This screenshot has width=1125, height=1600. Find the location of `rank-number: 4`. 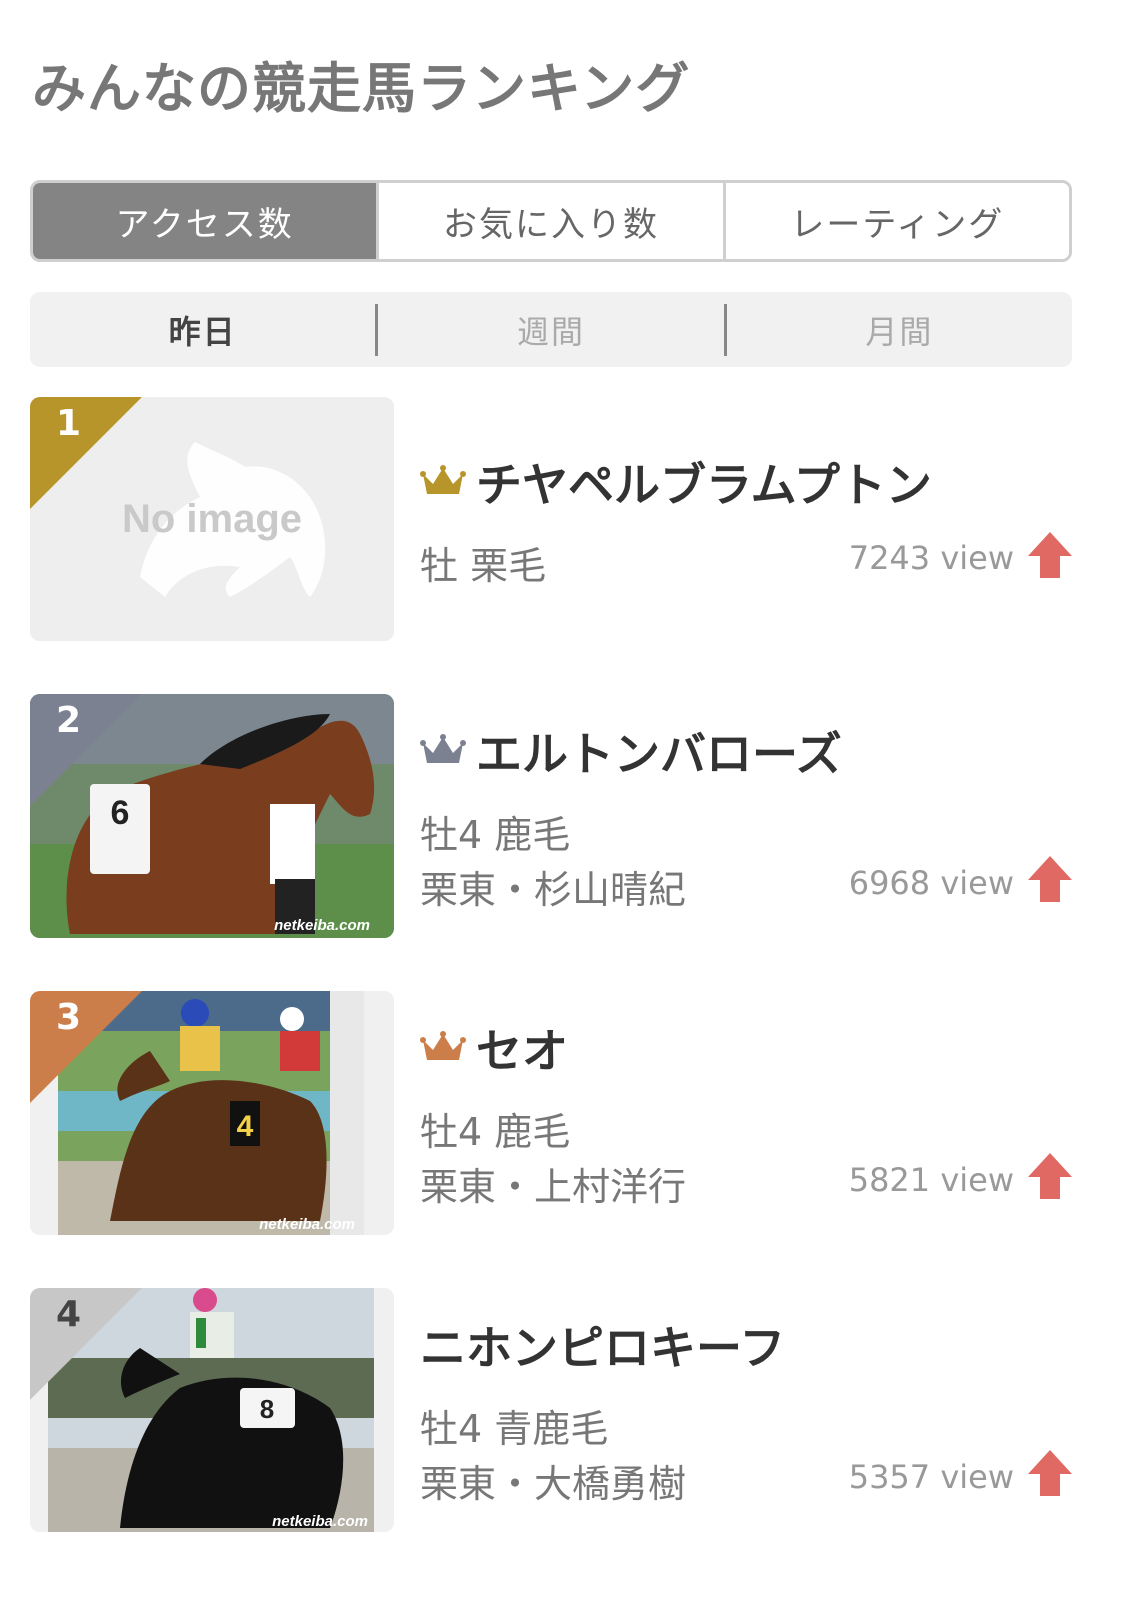

rank-number: 4 is located at coordinates (69, 1314).